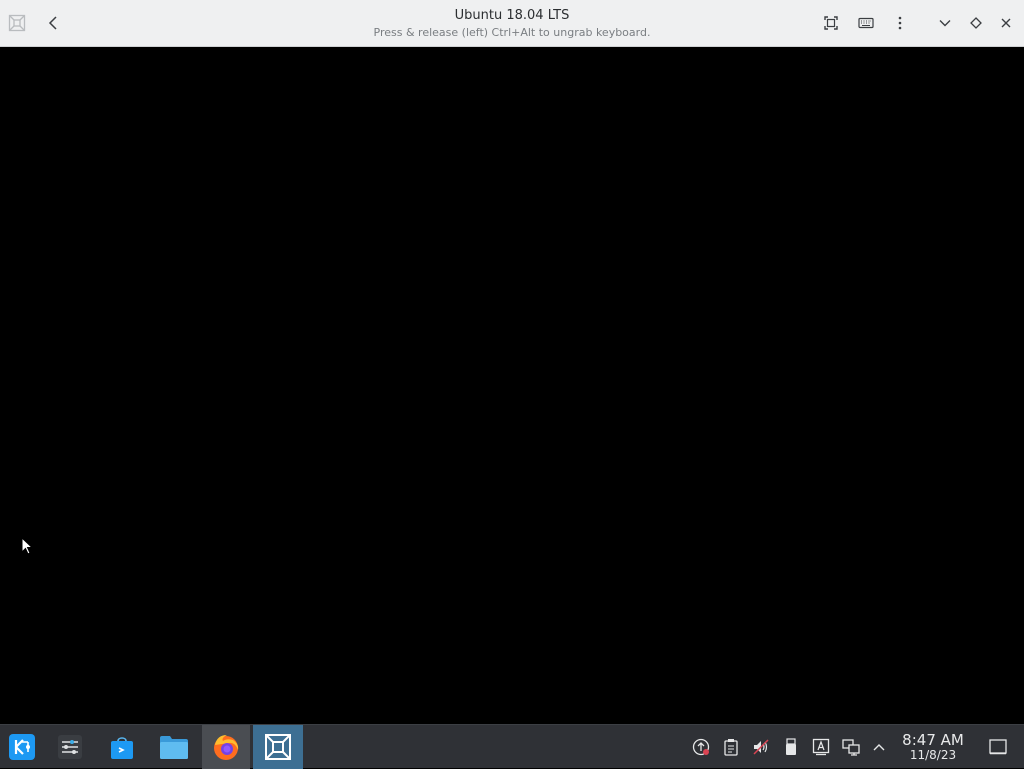 This screenshot has height=769, width=1024. I want to click on menu-button, so click(900, 23).